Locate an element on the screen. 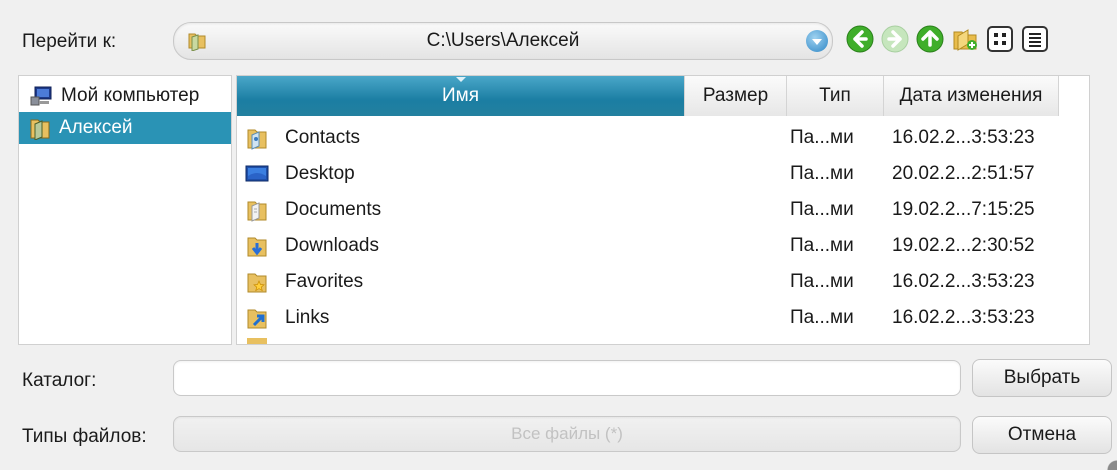 This screenshot has height=470, width=1117. forward-icon is located at coordinates (895, 39).